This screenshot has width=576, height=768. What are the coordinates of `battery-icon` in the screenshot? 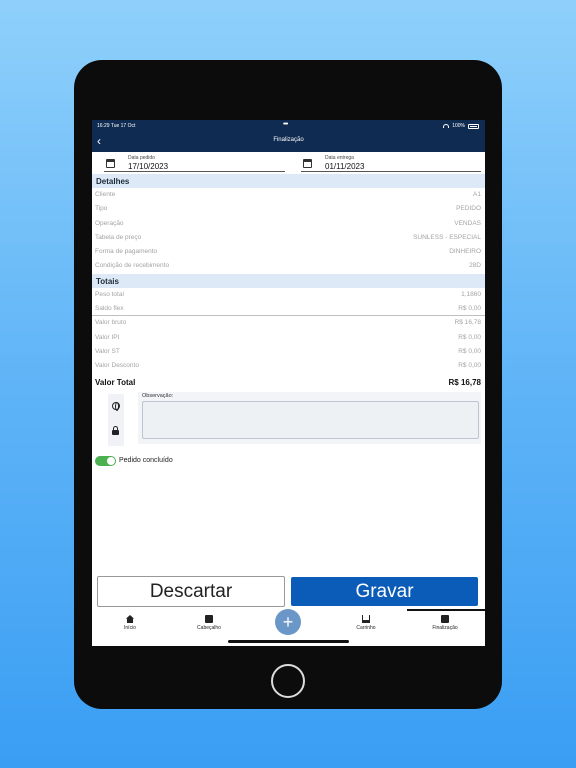 It's located at (473, 126).